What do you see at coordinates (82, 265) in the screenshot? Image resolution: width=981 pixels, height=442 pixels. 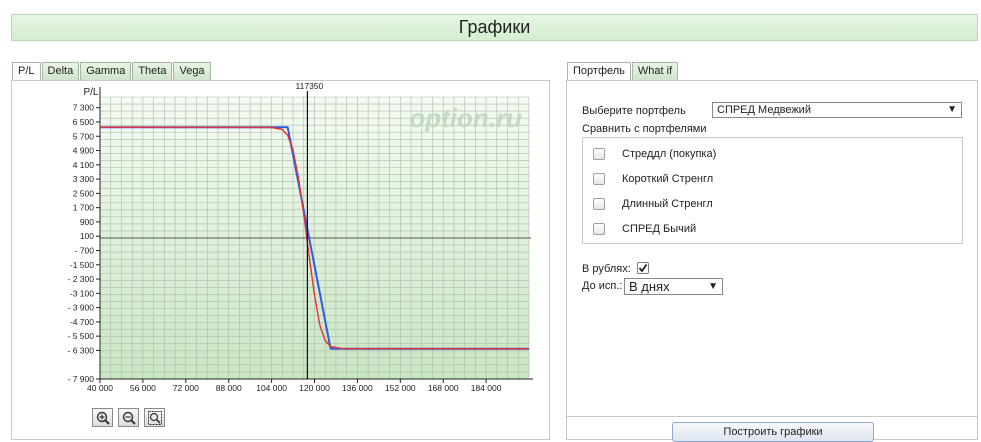 I see `y-tick-label: -1 500` at bounding box center [82, 265].